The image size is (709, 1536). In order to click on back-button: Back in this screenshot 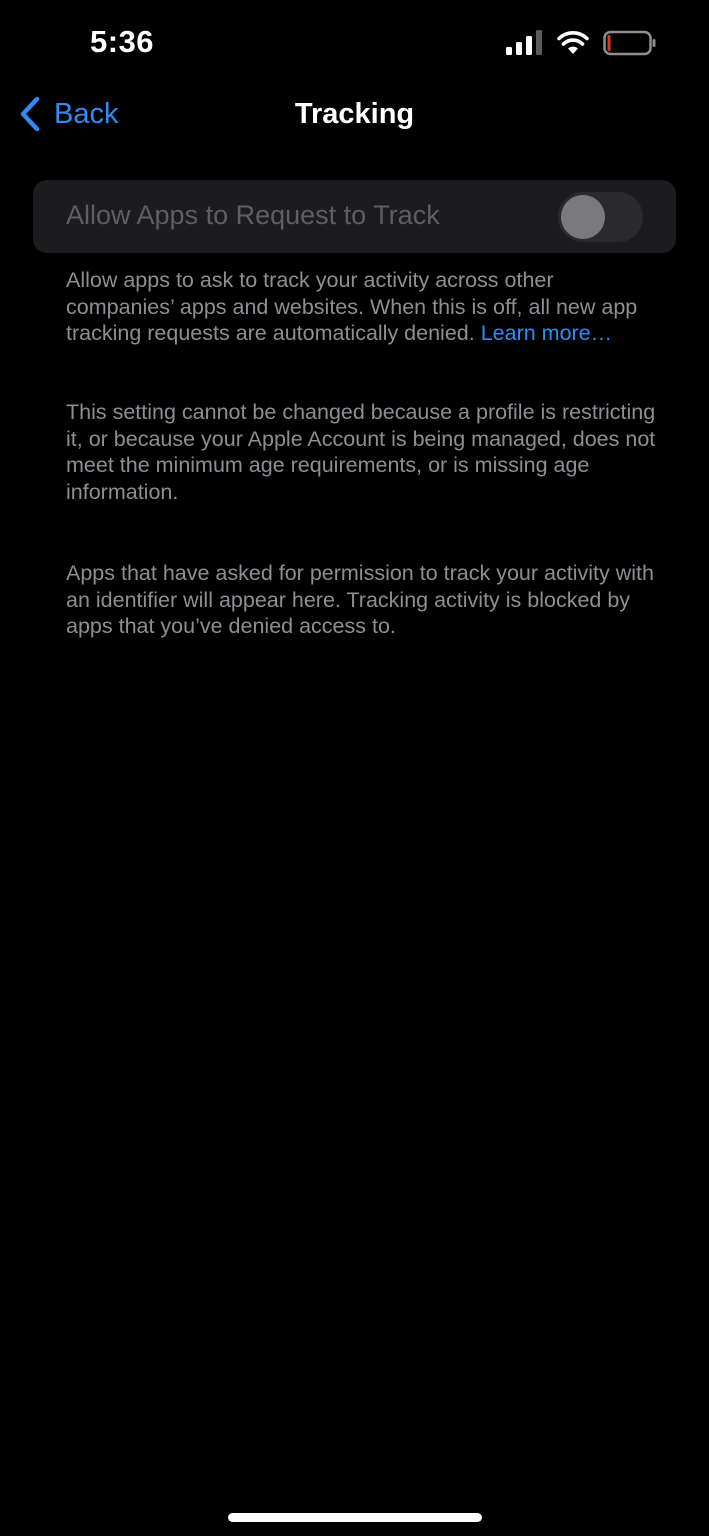, I will do `click(68, 114)`.